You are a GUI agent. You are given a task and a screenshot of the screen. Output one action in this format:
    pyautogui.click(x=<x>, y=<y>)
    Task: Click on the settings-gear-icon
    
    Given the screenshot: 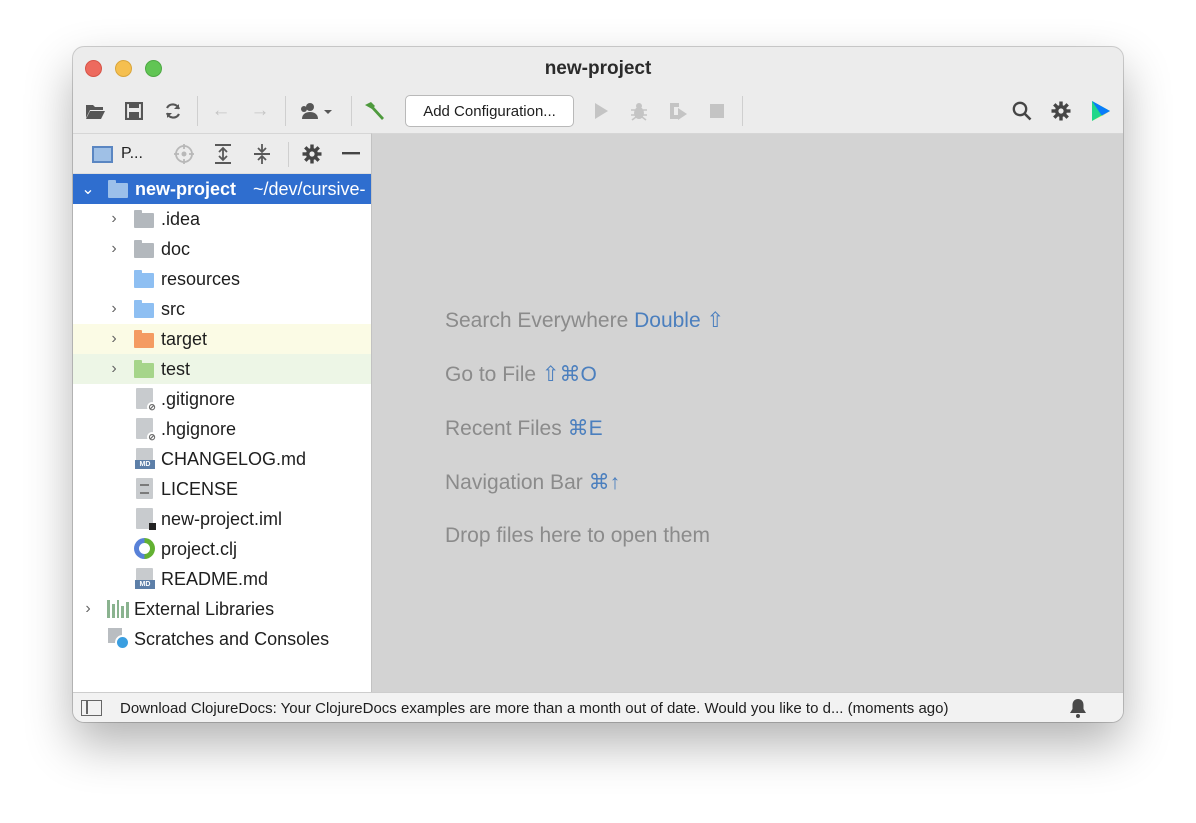 What is the action you would take?
    pyautogui.click(x=1061, y=111)
    